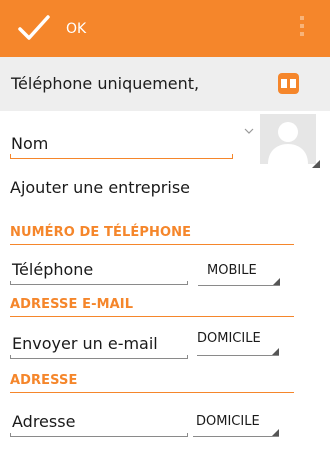 Image resolution: width=330 pixels, height=470 pixels. I want to click on ok-button: OK, so click(60, 28).